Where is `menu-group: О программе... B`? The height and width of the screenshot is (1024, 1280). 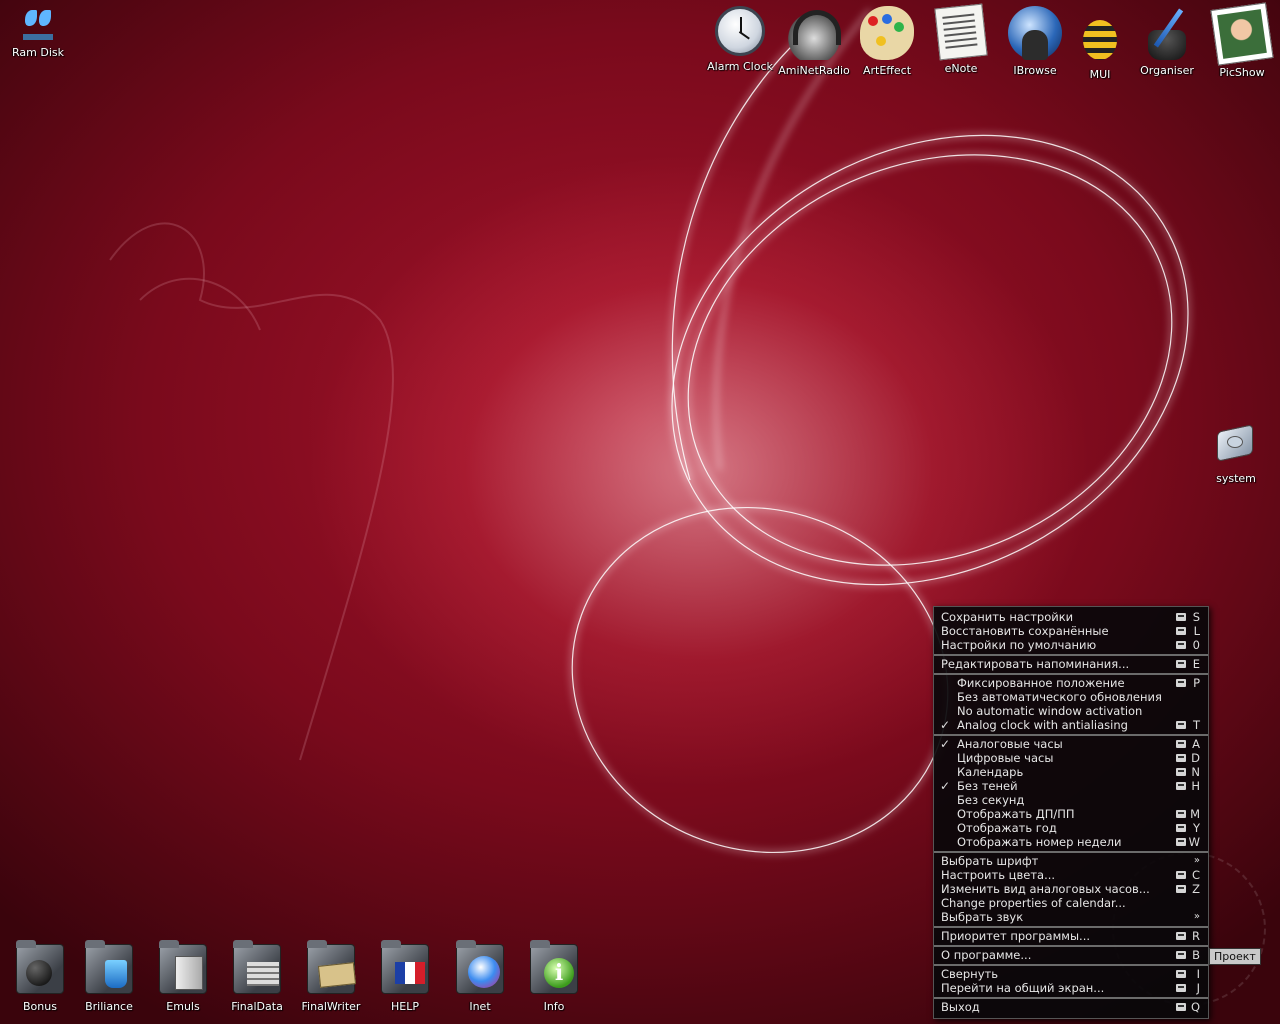
menu-group: О программе... B is located at coordinates (1071, 956).